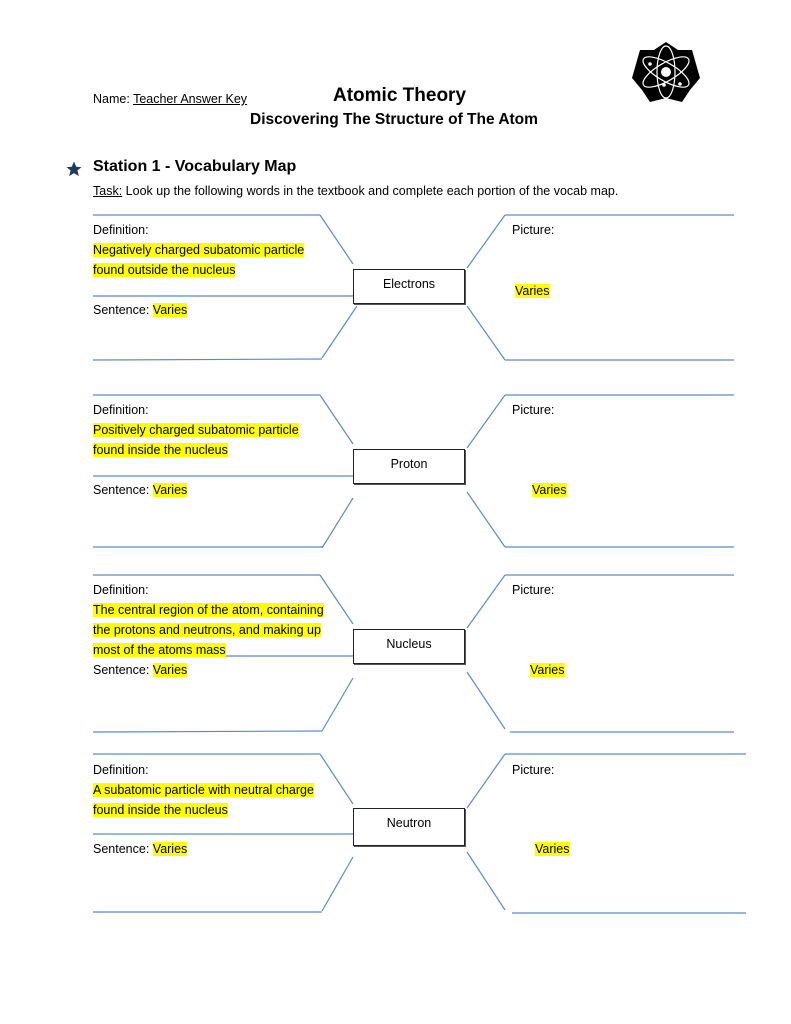 The height and width of the screenshot is (1024, 791). I want to click on term-box: Electrons, so click(409, 286).